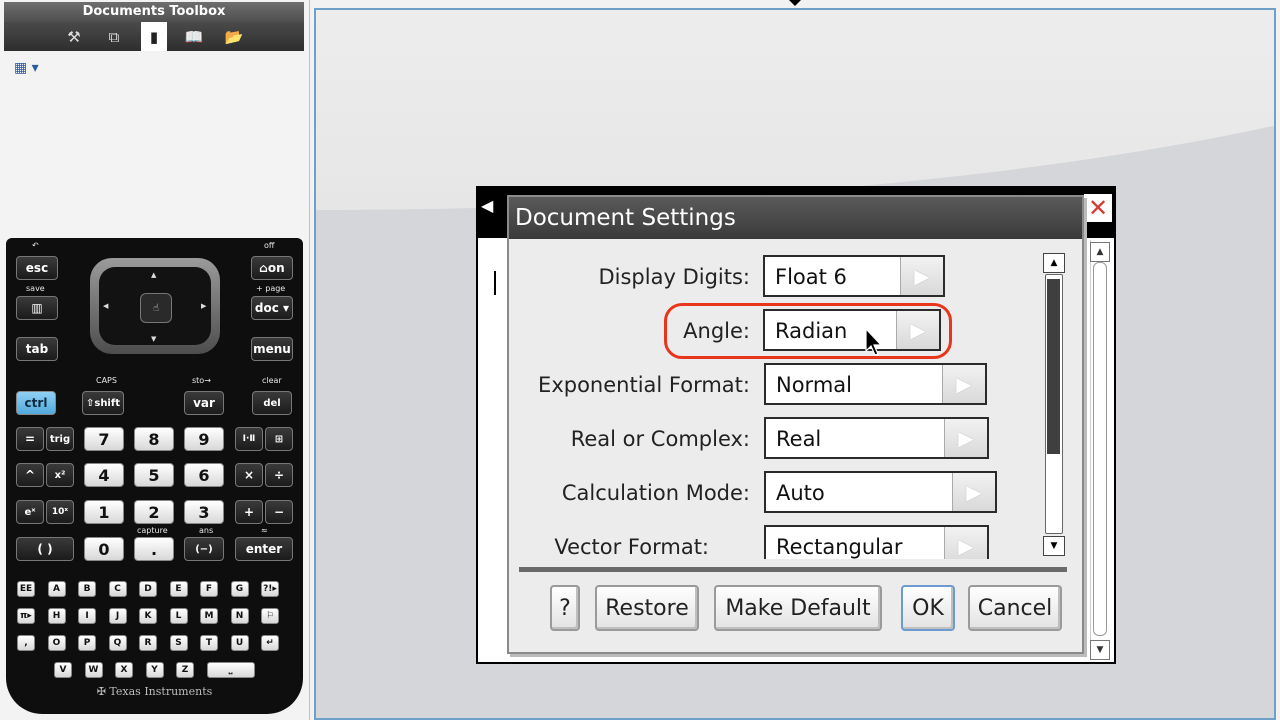 Image resolution: width=1280 pixels, height=720 pixels. I want to click on display-digits-select: Float 6 ▶, so click(854, 276).